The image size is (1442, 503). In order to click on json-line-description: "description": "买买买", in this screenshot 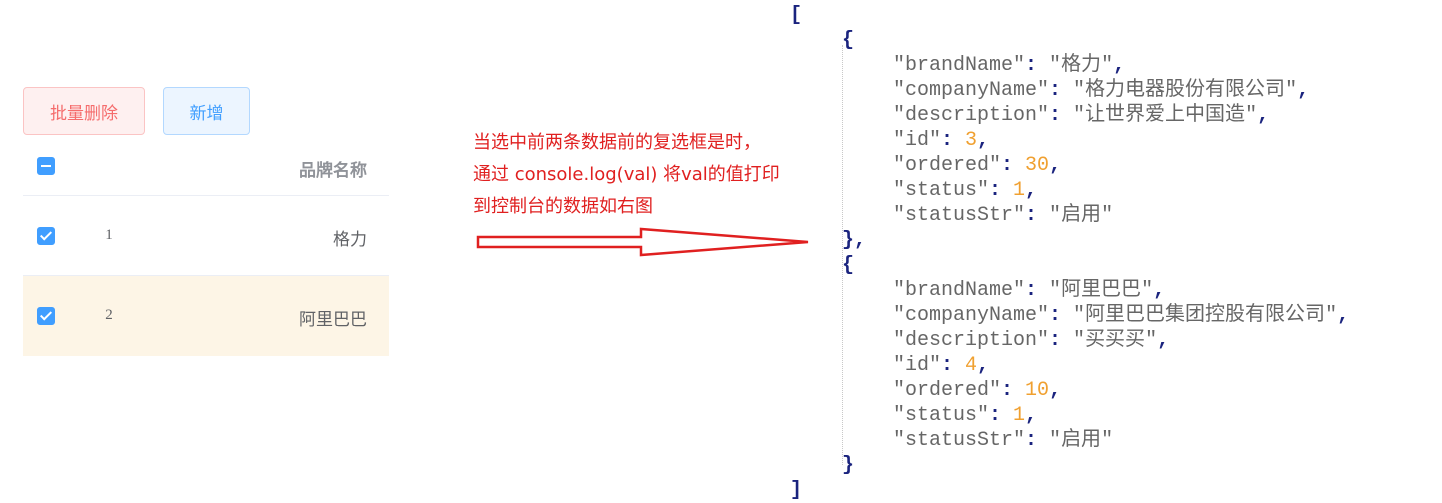, I will do `click(1031, 340)`.